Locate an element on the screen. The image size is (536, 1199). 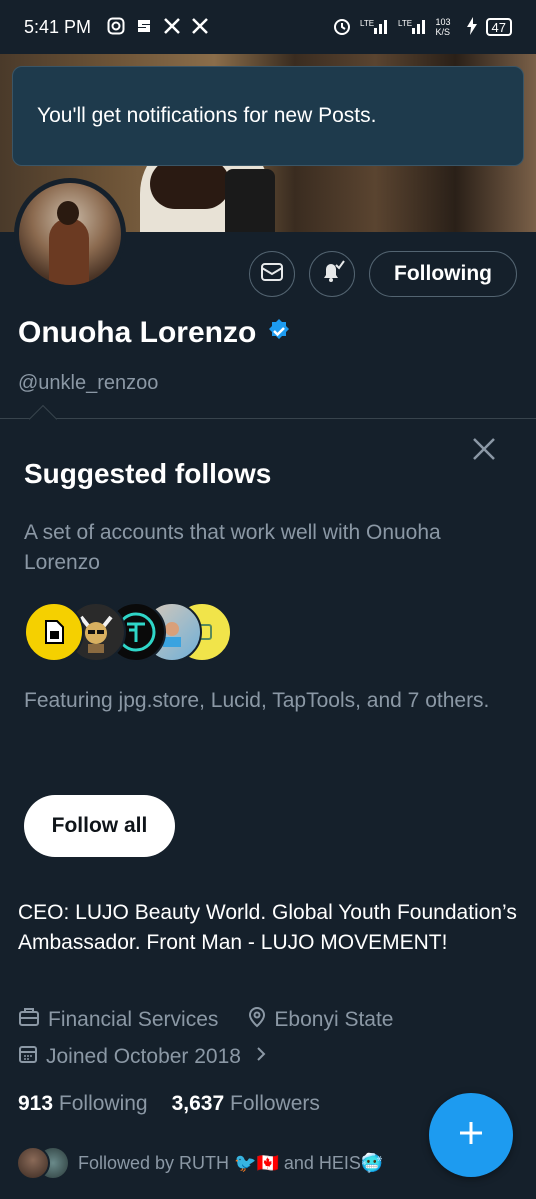
message-button is located at coordinates (272, 274).